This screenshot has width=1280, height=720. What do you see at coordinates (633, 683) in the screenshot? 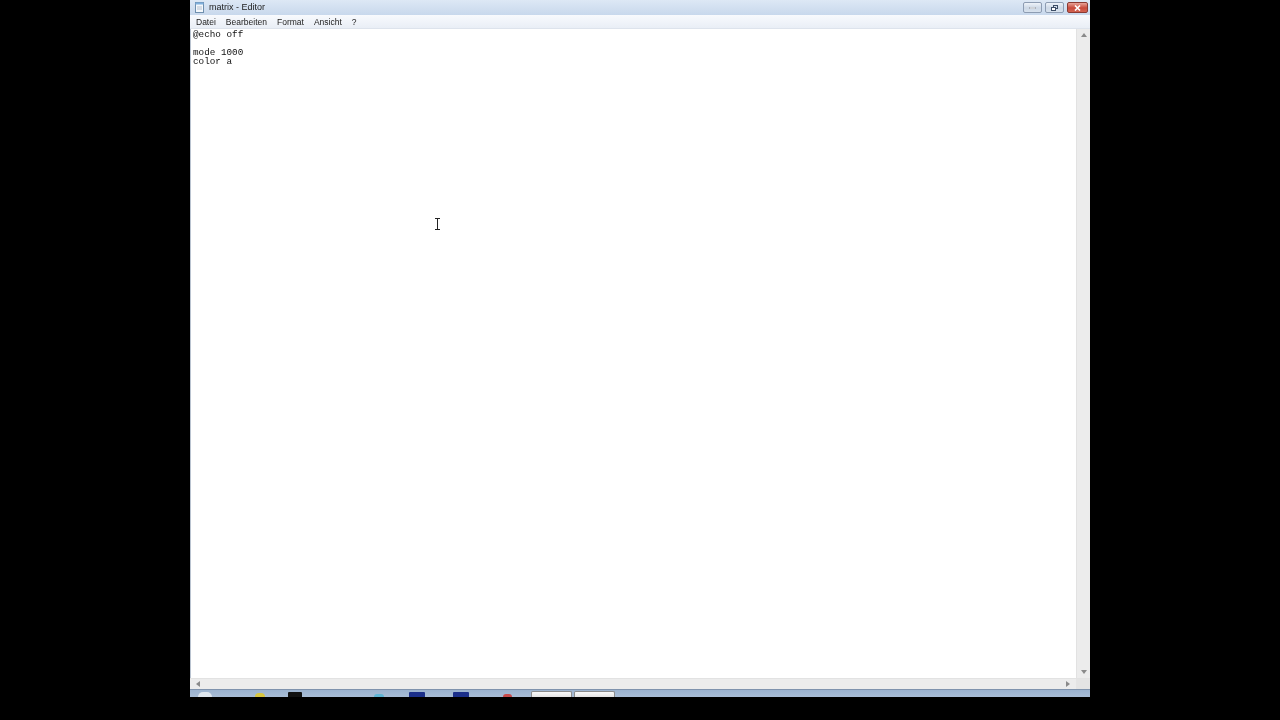
I see `horizontal-scrollbar` at bounding box center [633, 683].